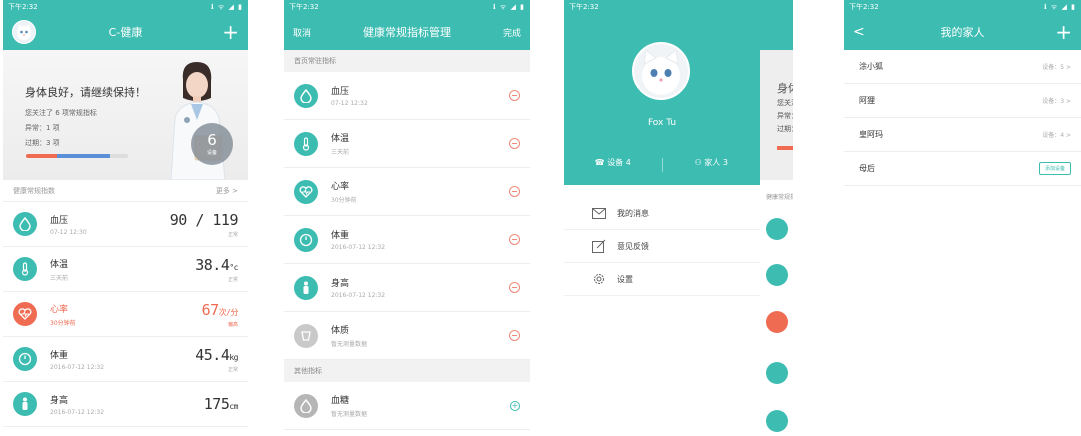 The height and width of the screenshot is (436, 1081). I want to click on metric-row-blood-pressure: 血压 07-12 12:30 90 / 119 正常, so click(125, 224).